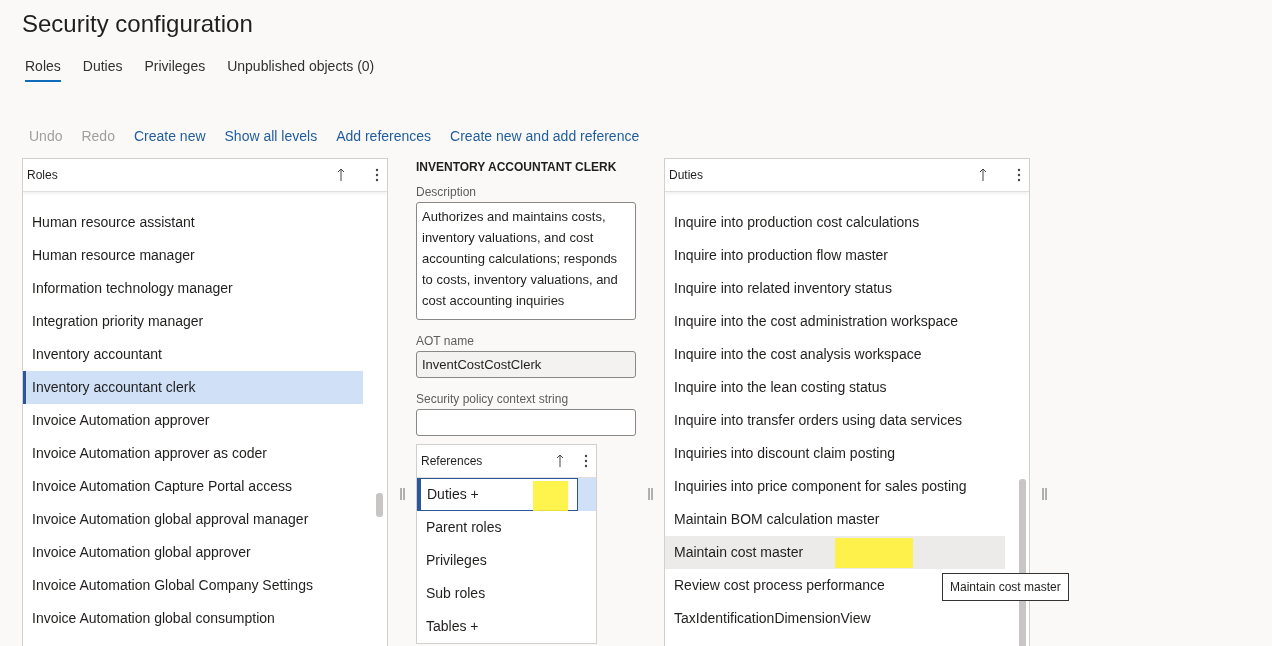 This screenshot has width=1272, height=646. I want to click on scrollbar-thumb, so click(379, 505).